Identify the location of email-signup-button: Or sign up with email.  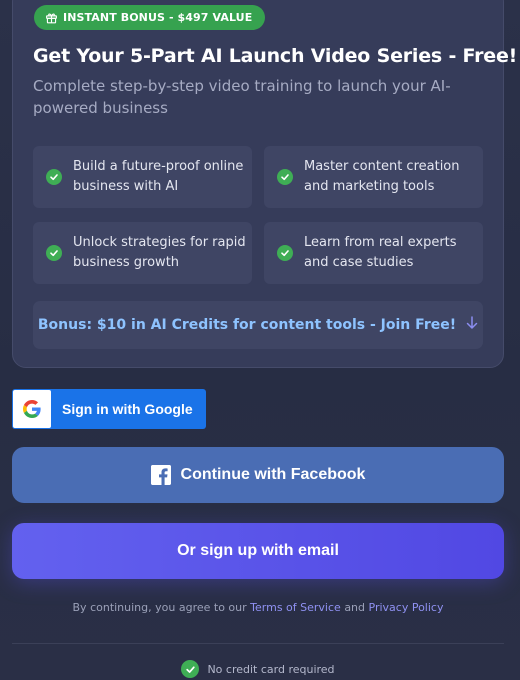
(258, 551).